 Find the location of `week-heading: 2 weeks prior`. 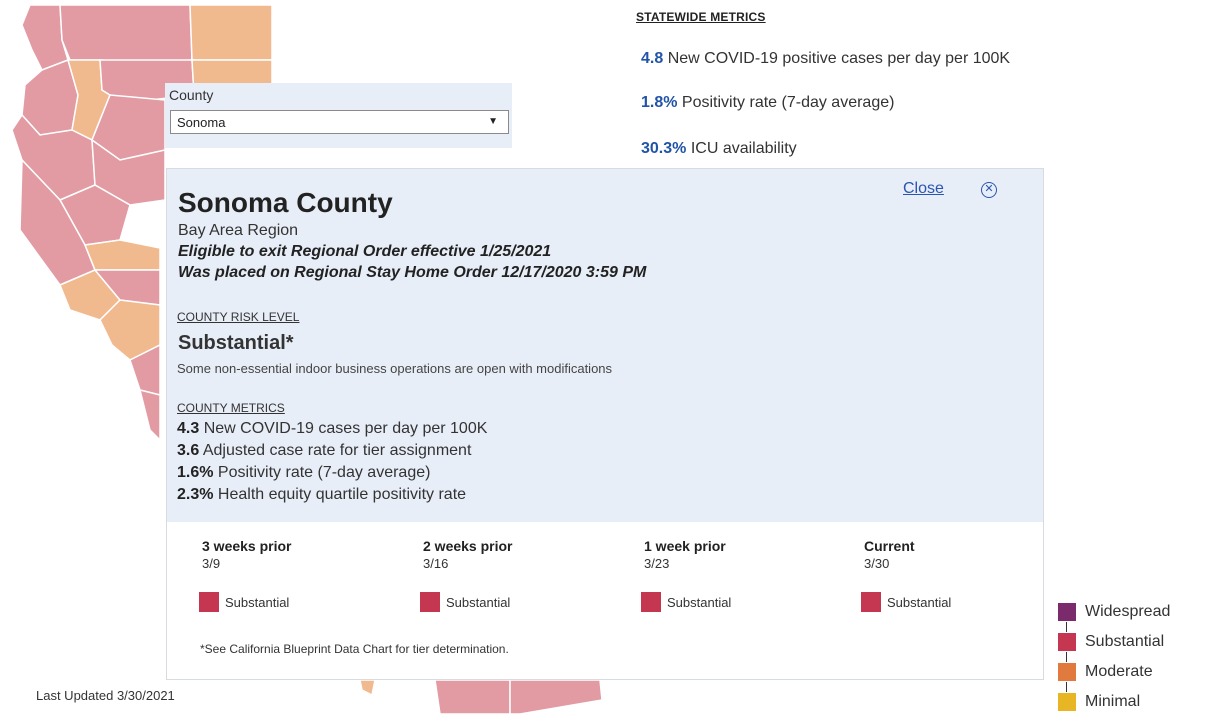

week-heading: 2 weeks prior is located at coordinates (468, 546).